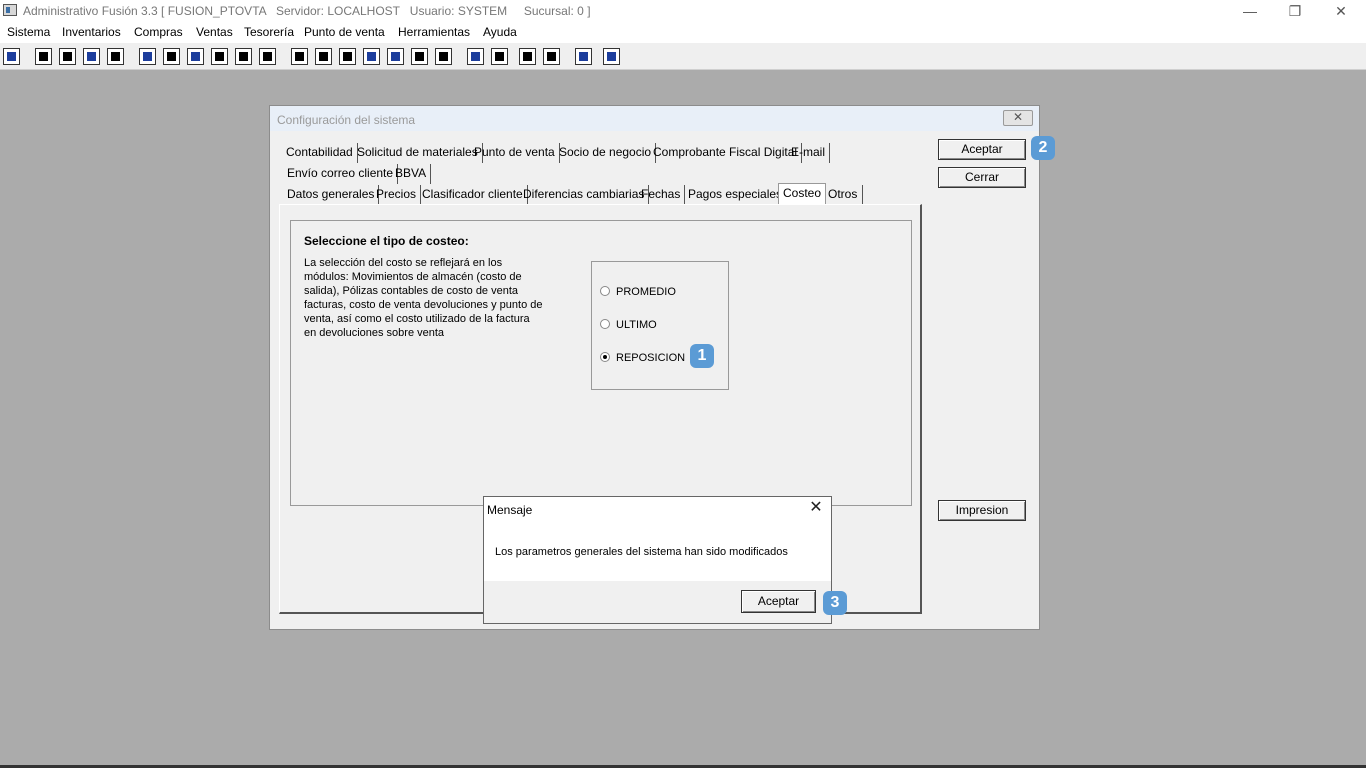  Describe the element at coordinates (299, 56) in the screenshot. I see `people-icon` at that location.